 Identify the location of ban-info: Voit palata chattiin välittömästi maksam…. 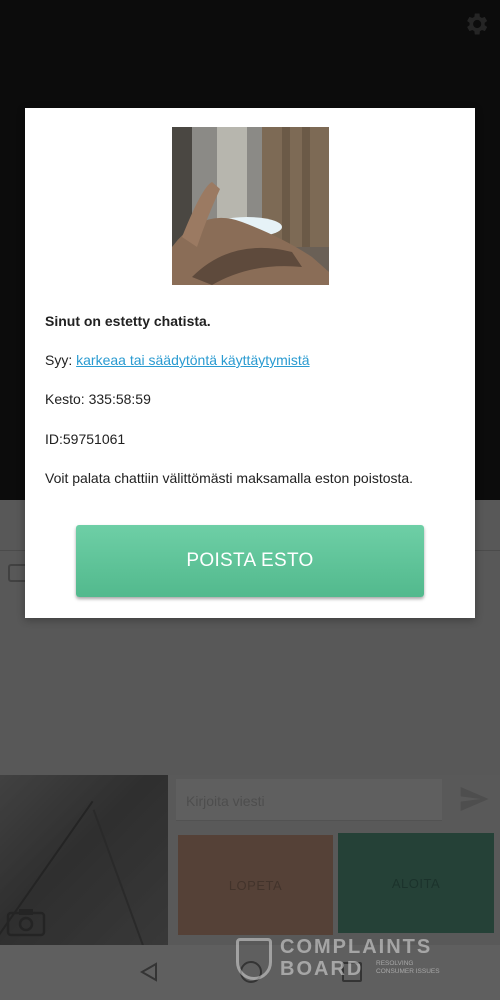
(229, 478).